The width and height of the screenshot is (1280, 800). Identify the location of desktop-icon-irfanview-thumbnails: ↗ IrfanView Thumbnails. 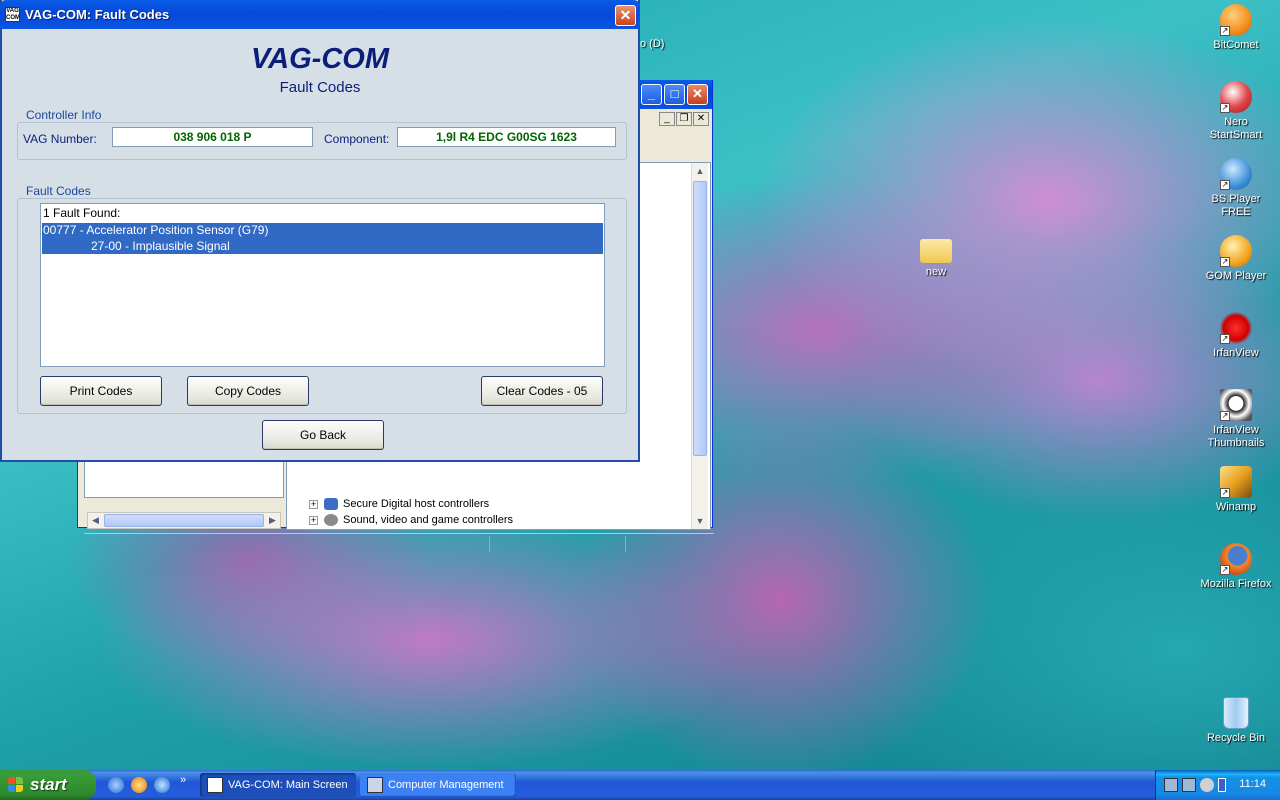
(1236, 419).